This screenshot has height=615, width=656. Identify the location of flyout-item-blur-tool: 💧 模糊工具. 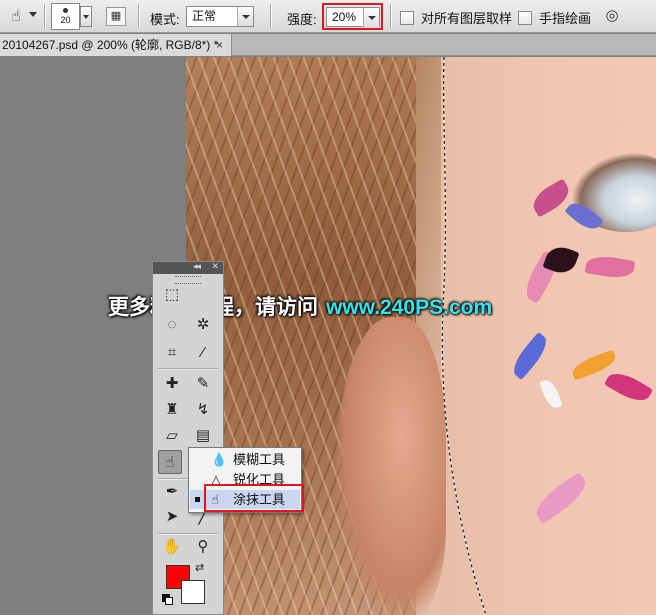
(245, 459).